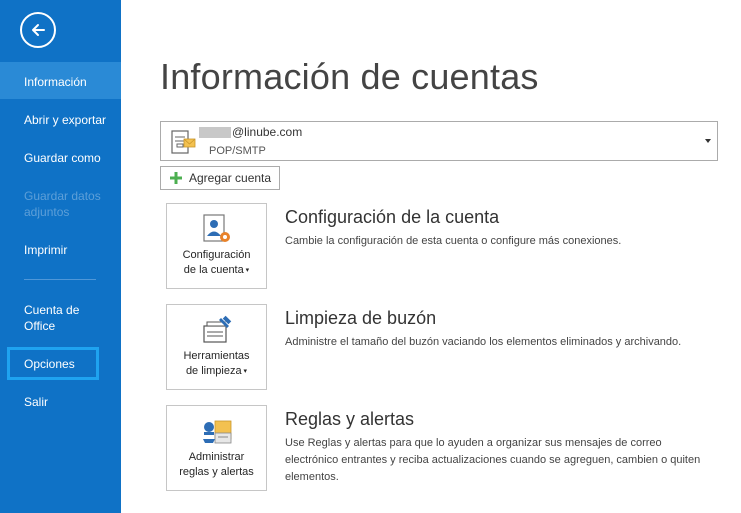  I want to click on tile-label-line1: Administrar, so click(216, 457).